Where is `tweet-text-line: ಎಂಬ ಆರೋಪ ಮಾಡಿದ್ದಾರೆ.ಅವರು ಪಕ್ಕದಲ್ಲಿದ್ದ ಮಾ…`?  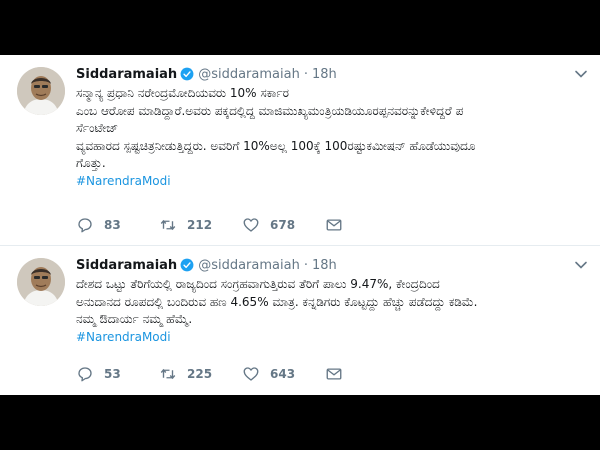 tweet-text-line: ಎಂಬ ಆರೋಪ ಮಾಡಿದ್ದಾರೆ.ಅವರು ಪಕ್ಕದಲ್ಲಿದ್ದ ಮಾ… is located at coordinates (270, 110).